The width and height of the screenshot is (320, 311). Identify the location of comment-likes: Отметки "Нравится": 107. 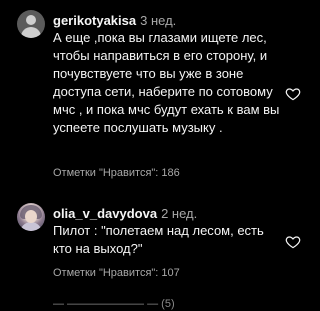
(116, 273).